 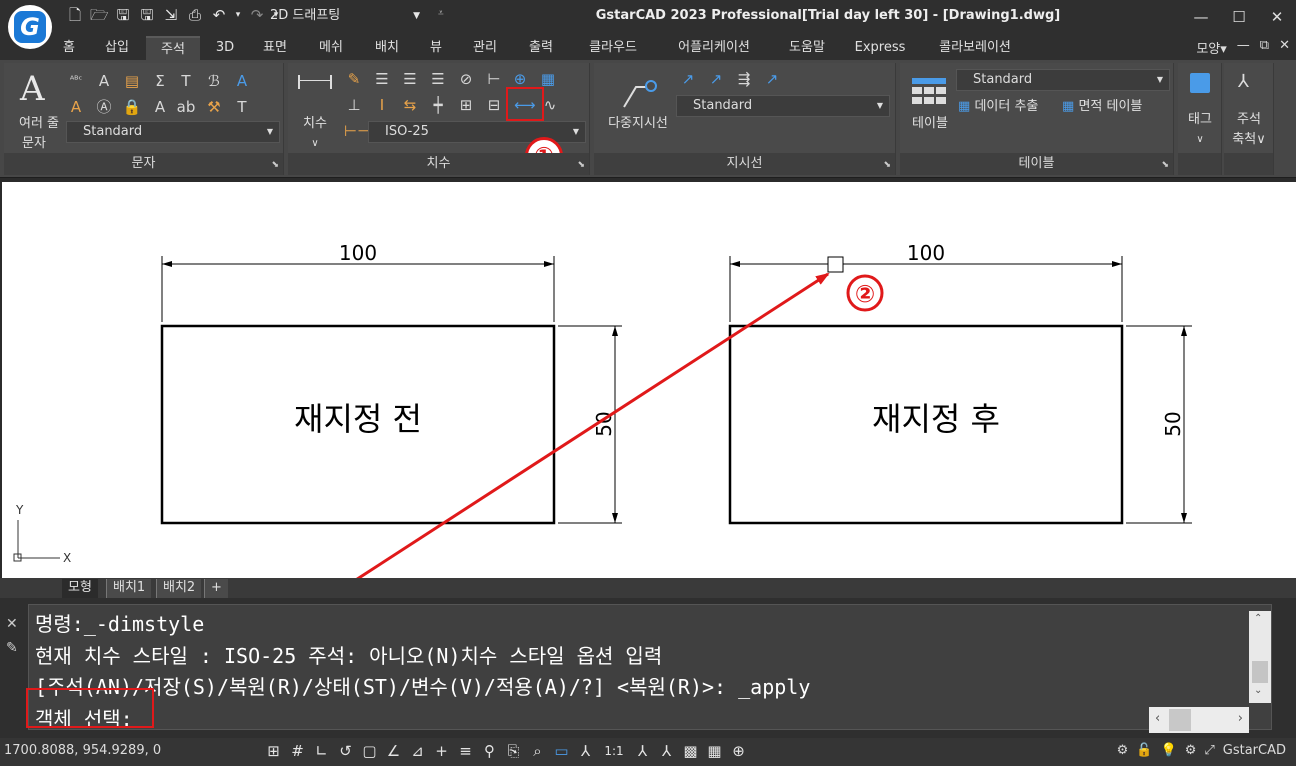 I want to click on ortho-icon: ∟, so click(x=321, y=751).